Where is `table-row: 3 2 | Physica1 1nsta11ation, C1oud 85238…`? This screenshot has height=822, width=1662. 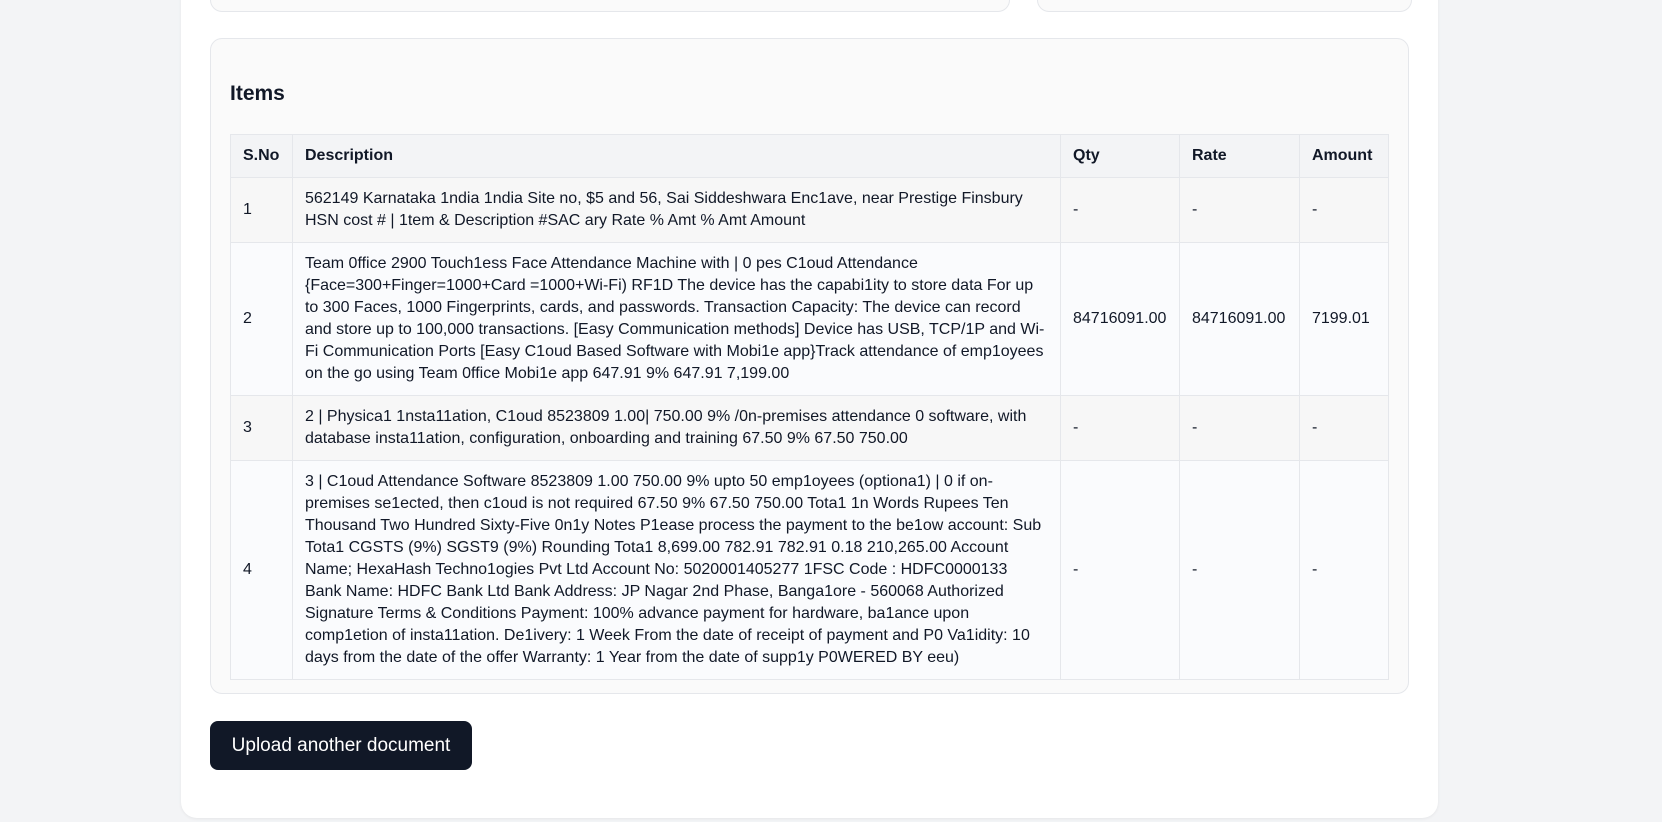 table-row: 3 2 | Physica1 1nsta11ation, C1oud 85238… is located at coordinates (810, 428).